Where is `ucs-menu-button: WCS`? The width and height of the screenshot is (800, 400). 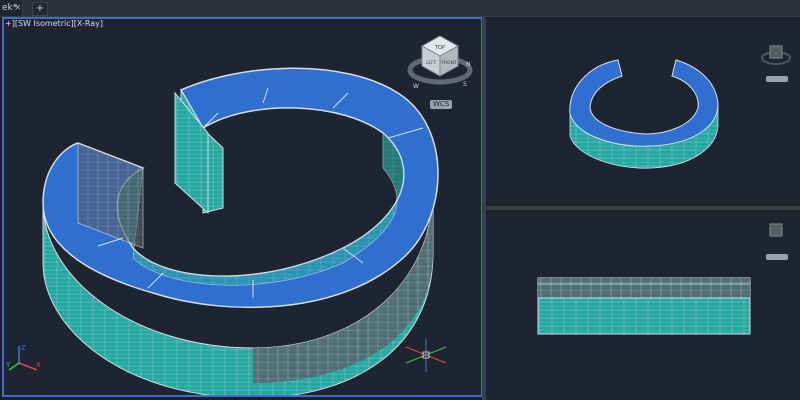 ucs-menu-button: WCS is located at coordinates (441, 104).